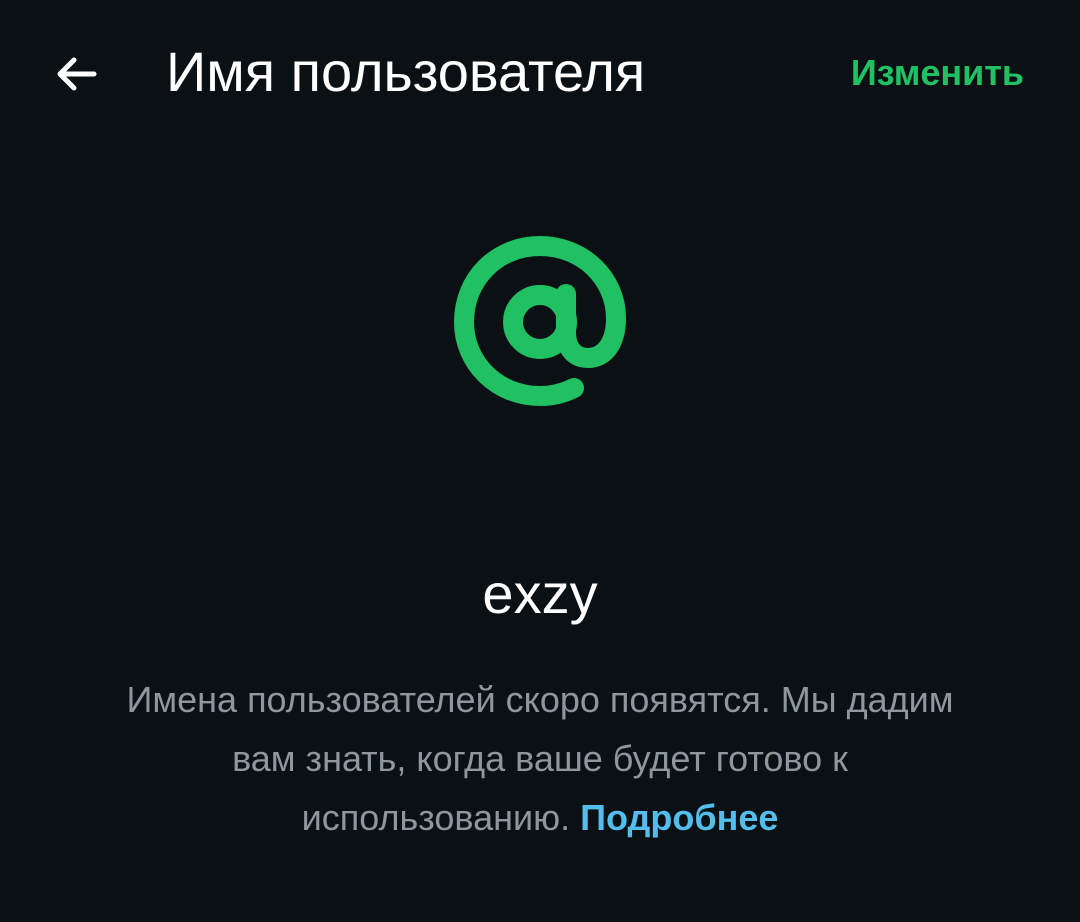 The height and width of the screenshot is (922, 1080). I want to click on at-sign-icon, so click(540, 322).